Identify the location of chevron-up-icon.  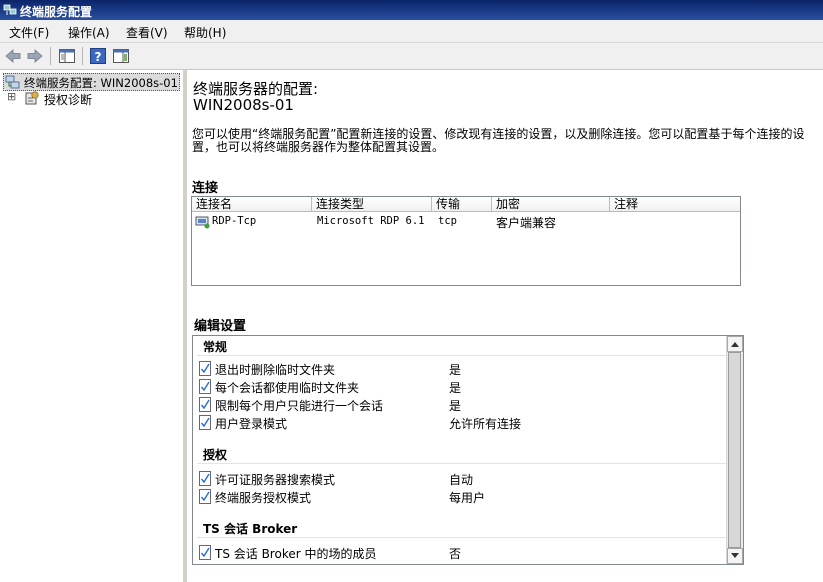
(735, 344).